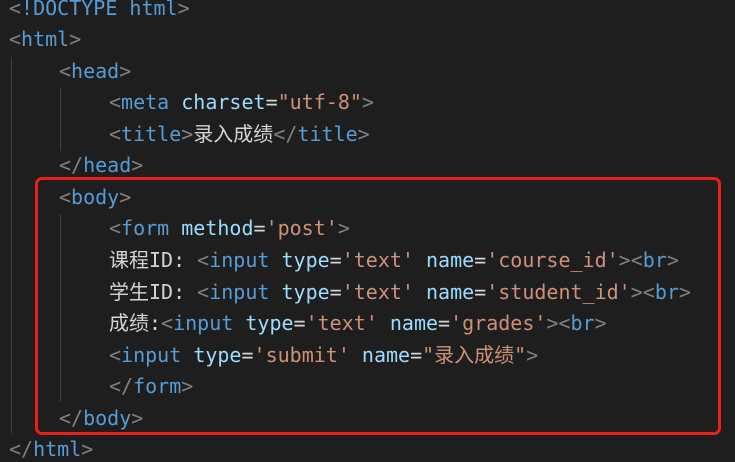 The image size is (735, 462). What do you see at coordinates (145, 102) in the screenshot?
I see `code-token: meta` at bounding box center [145, 102].